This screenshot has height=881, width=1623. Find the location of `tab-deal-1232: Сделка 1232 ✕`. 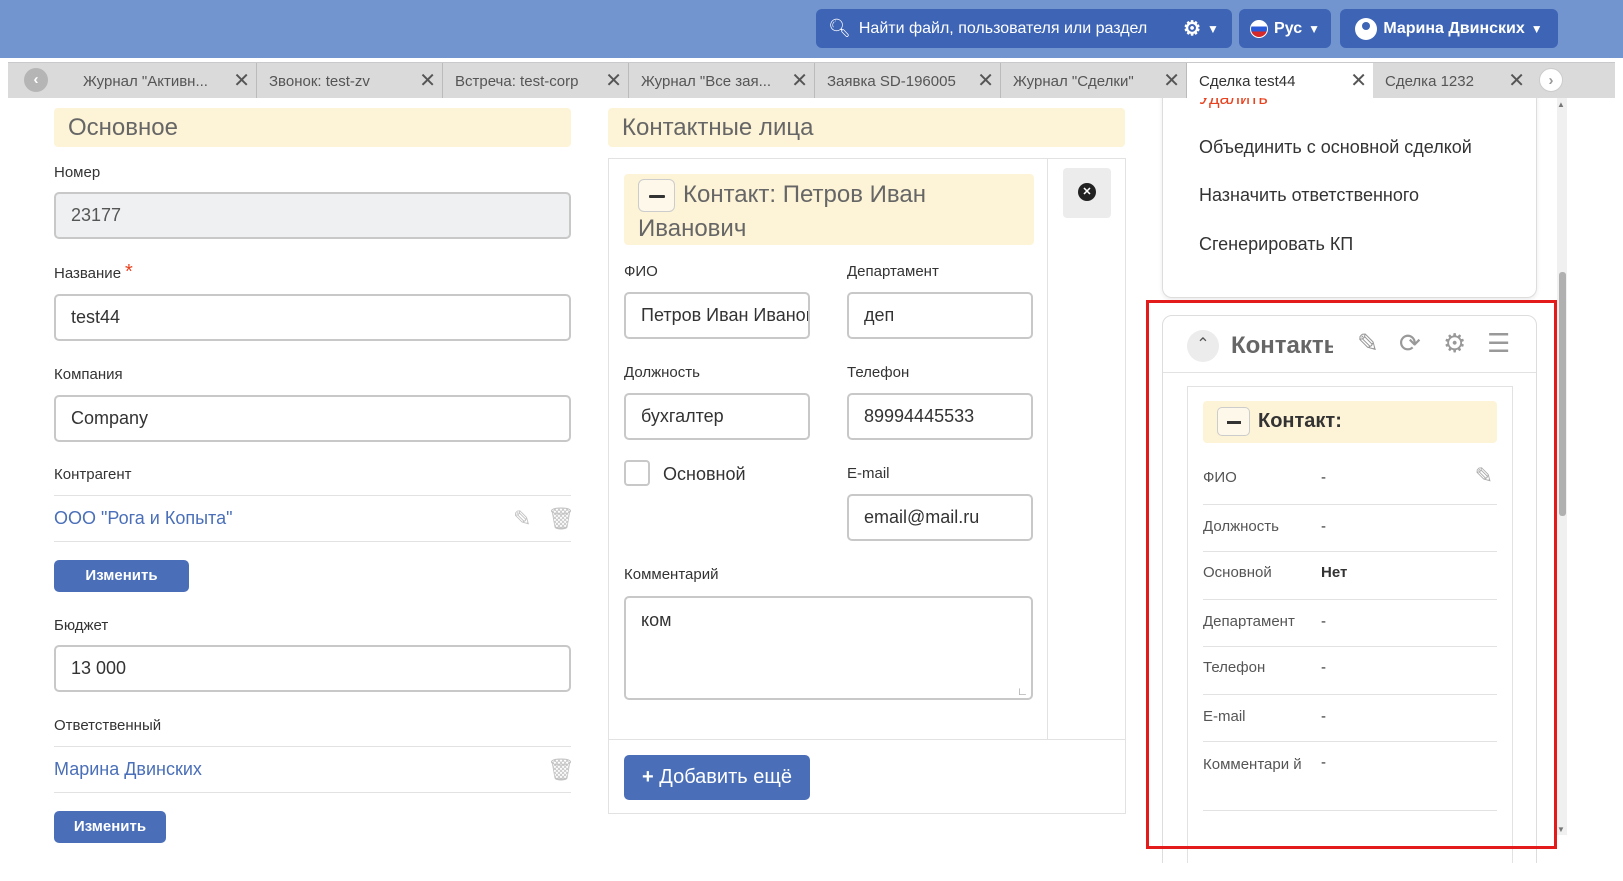

tab-deal-1232: Сделка 1232 ✕ is located at coordinates (1449, 81).